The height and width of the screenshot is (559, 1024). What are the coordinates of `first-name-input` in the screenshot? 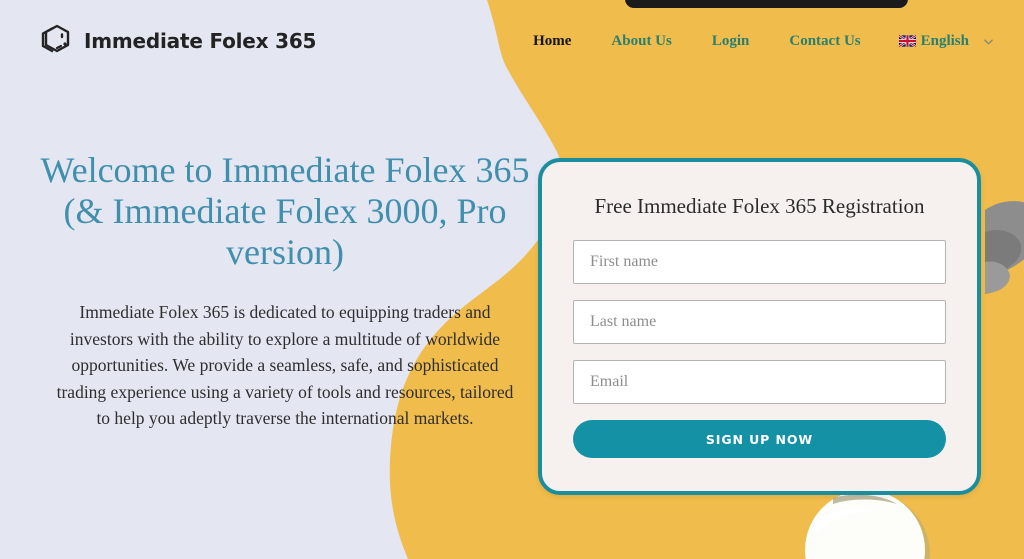 It's located at (759, 262).